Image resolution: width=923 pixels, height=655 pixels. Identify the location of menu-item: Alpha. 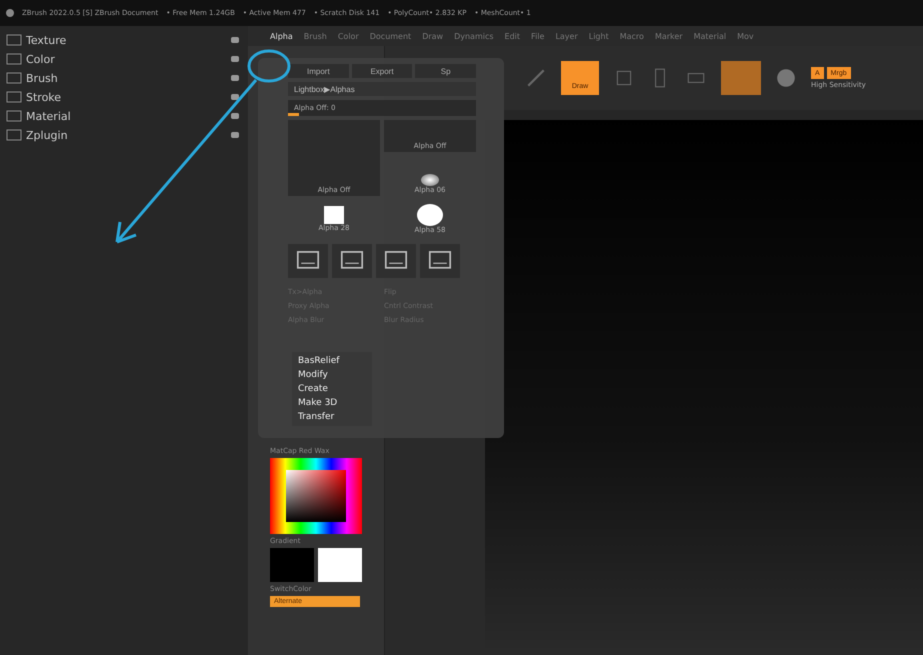
(281, 36).